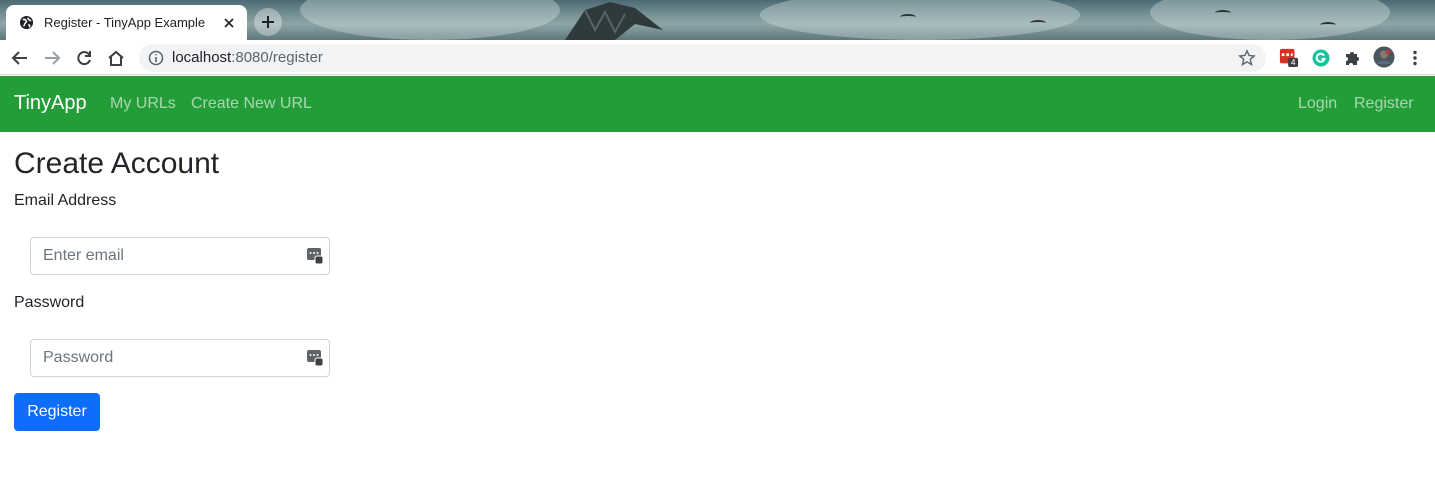  What do you see at coordinates (1293, 62) in the screenshot?
I see `extension-badge-count: 4` at bounding box center [1293, 62].